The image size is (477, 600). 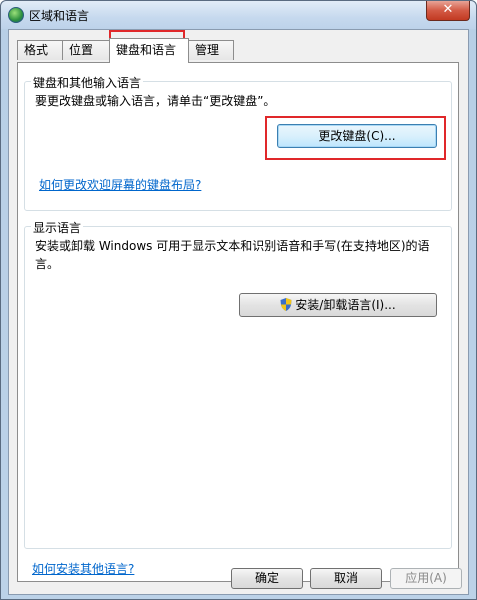 I want to click on keyboards-group-label: 键盘和其他输入语言, so click(x=87, y=82).